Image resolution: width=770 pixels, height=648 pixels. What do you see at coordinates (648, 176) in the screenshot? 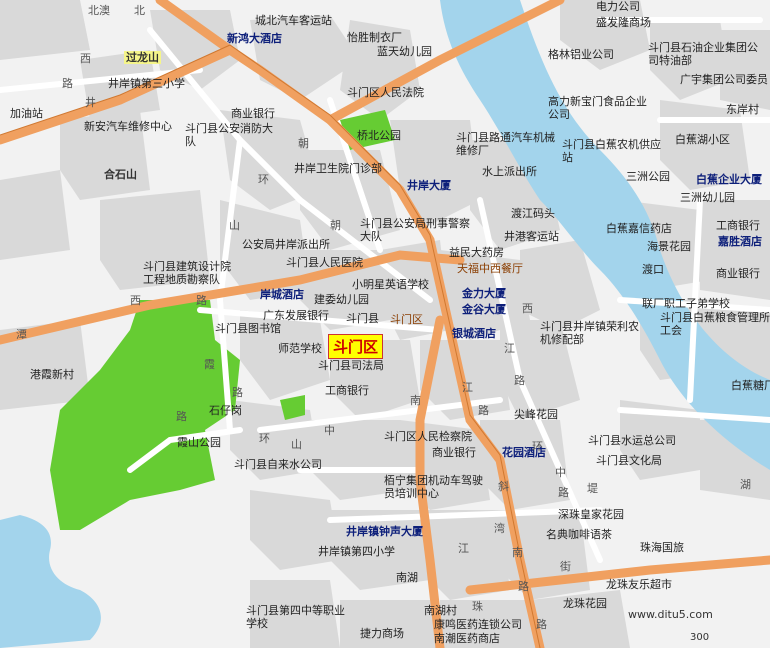
I see `sanzhou-park: 三洲公园` at bounding box center [648, 176].